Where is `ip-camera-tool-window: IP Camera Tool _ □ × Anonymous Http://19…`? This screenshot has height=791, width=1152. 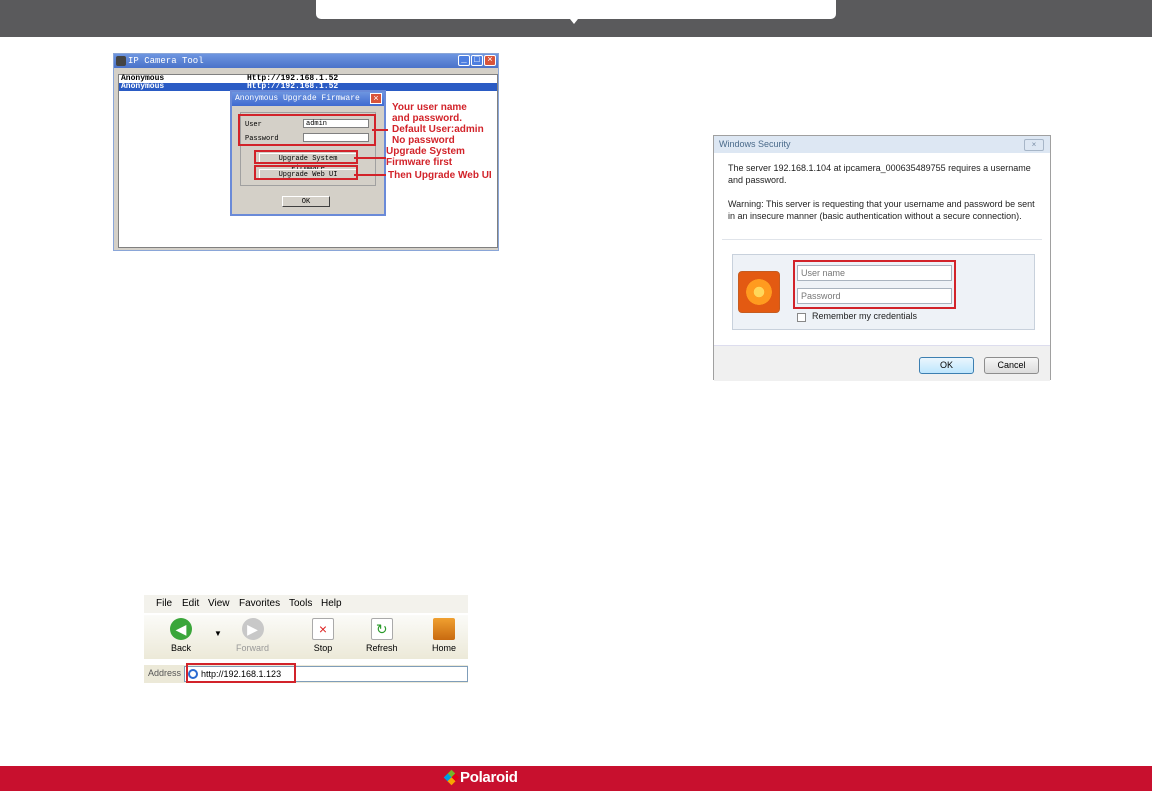
ip-camera-tool-window: IP Camera Tool _ □ × Anonymous Http://19… is located at coordinates (306, 152).